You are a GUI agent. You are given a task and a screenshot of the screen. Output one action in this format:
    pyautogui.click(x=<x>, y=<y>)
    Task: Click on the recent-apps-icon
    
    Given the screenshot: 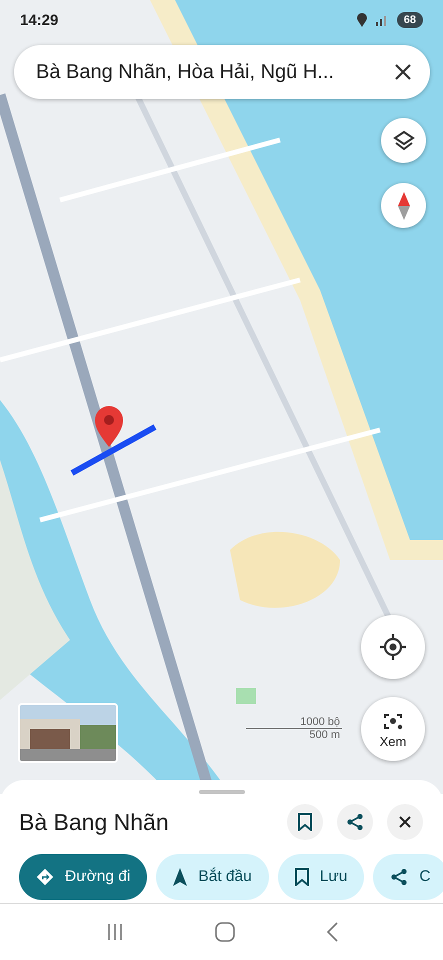 What is the action you would take?
    pyautogui.click(x=115, y=932)
    